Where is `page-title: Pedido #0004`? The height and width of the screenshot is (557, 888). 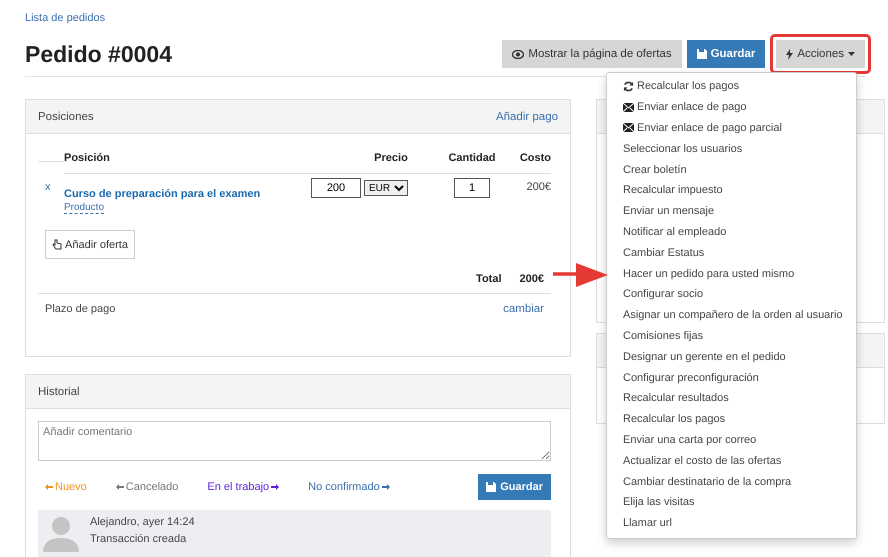
page-title: Pedido #0004 is located at coordinates (98, 54).